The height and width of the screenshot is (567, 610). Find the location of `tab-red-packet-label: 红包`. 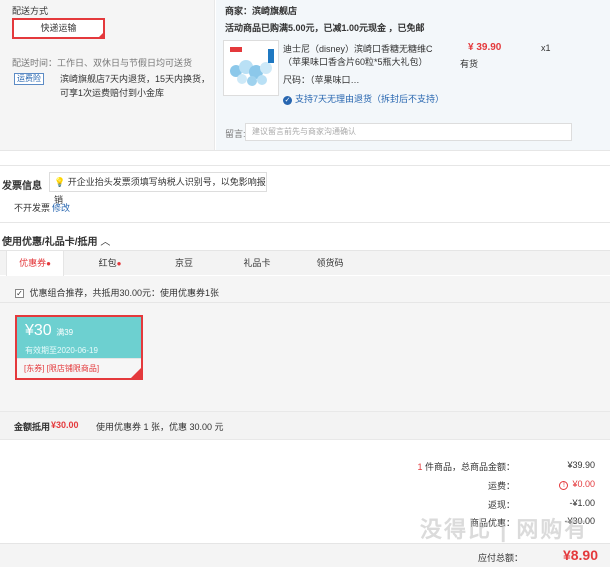

tab-red-packet-label: 红包 is located at coordinates (107, 263).